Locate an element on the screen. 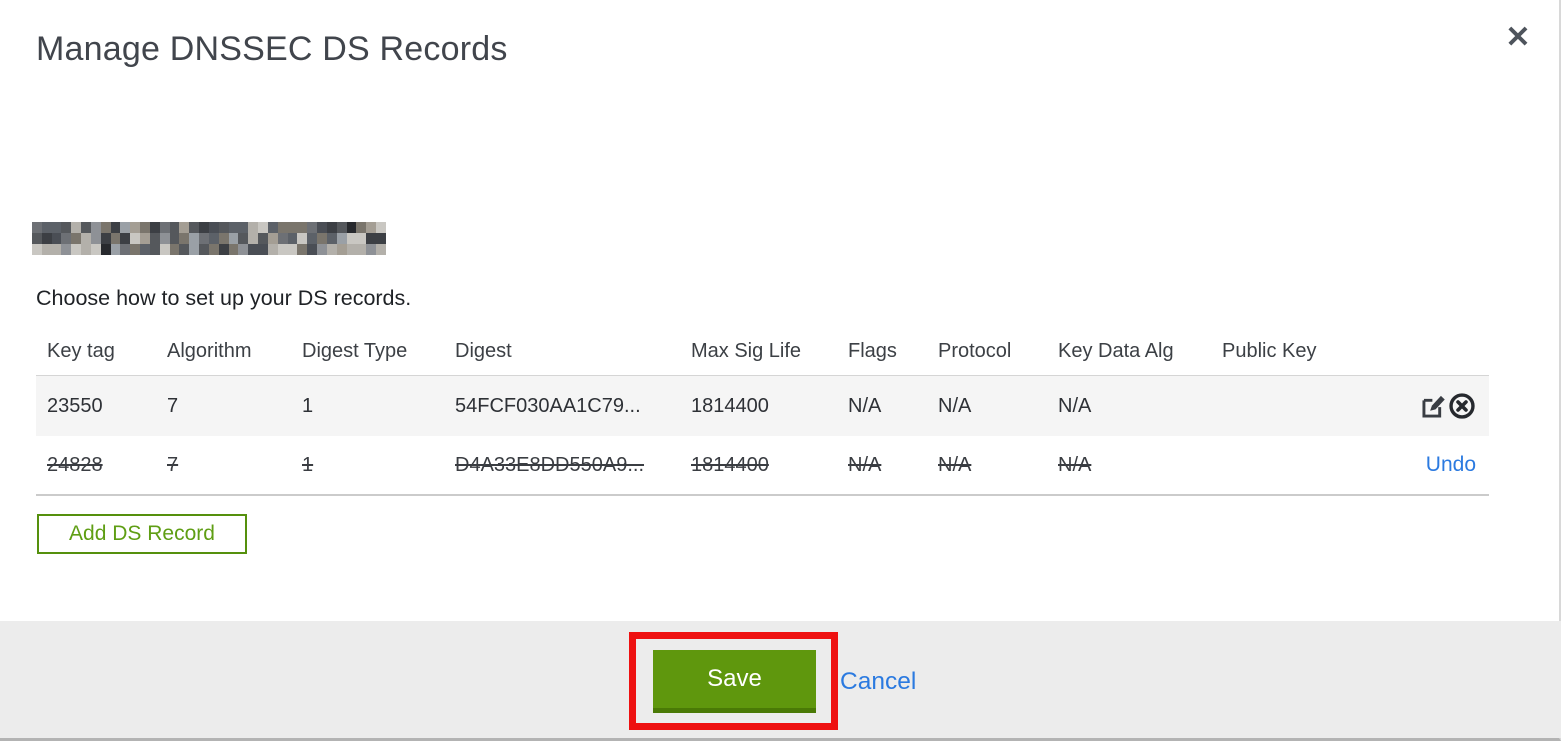 The width and height of the screenshot is (1568, 746). column-header-key-data-alg: Key Data Alg is located at coordinates (1116, 351).